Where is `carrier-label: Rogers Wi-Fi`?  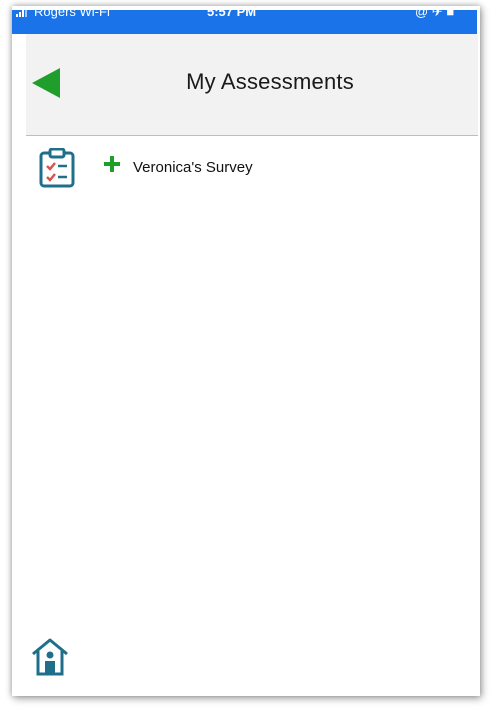 carrier-label: Rogers Wi-Fi is located at coordinates (72, 14).